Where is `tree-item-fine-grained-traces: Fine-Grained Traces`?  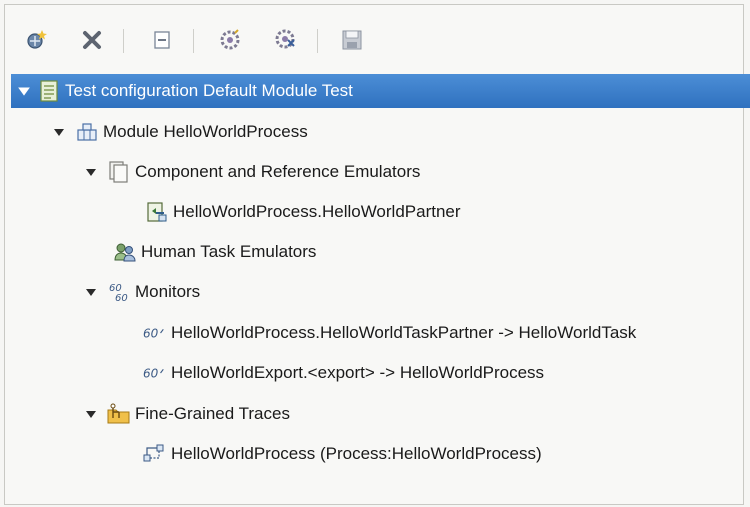
tree-item-fine-grained-traces: Fine-Grained Traces is located at coordinates (187, 414).